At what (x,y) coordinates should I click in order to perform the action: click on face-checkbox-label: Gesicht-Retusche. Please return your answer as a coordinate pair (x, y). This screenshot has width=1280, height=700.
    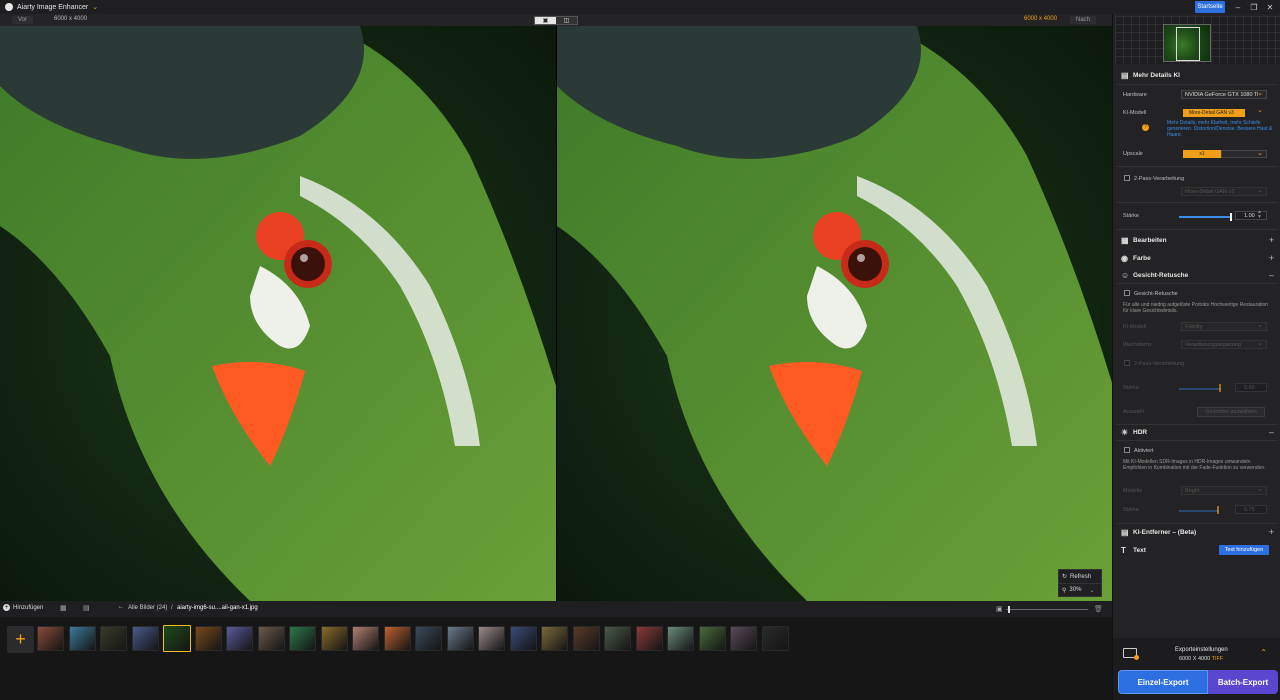
    Looking at the image, I should click on (1156, 294).